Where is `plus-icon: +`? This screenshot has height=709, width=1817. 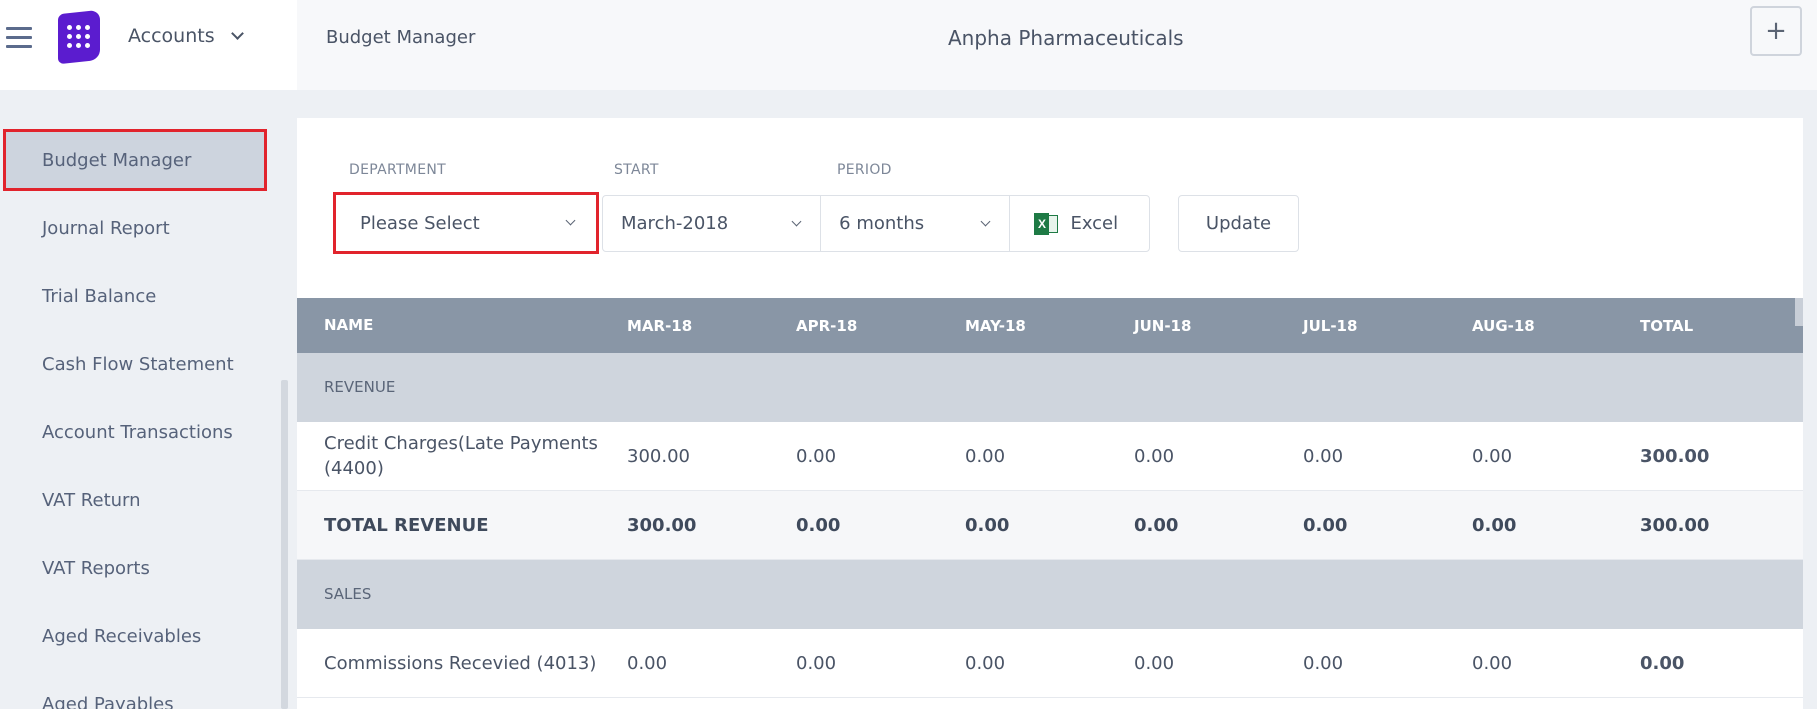 plus-icon: + is located at coordinates (1776, 31).